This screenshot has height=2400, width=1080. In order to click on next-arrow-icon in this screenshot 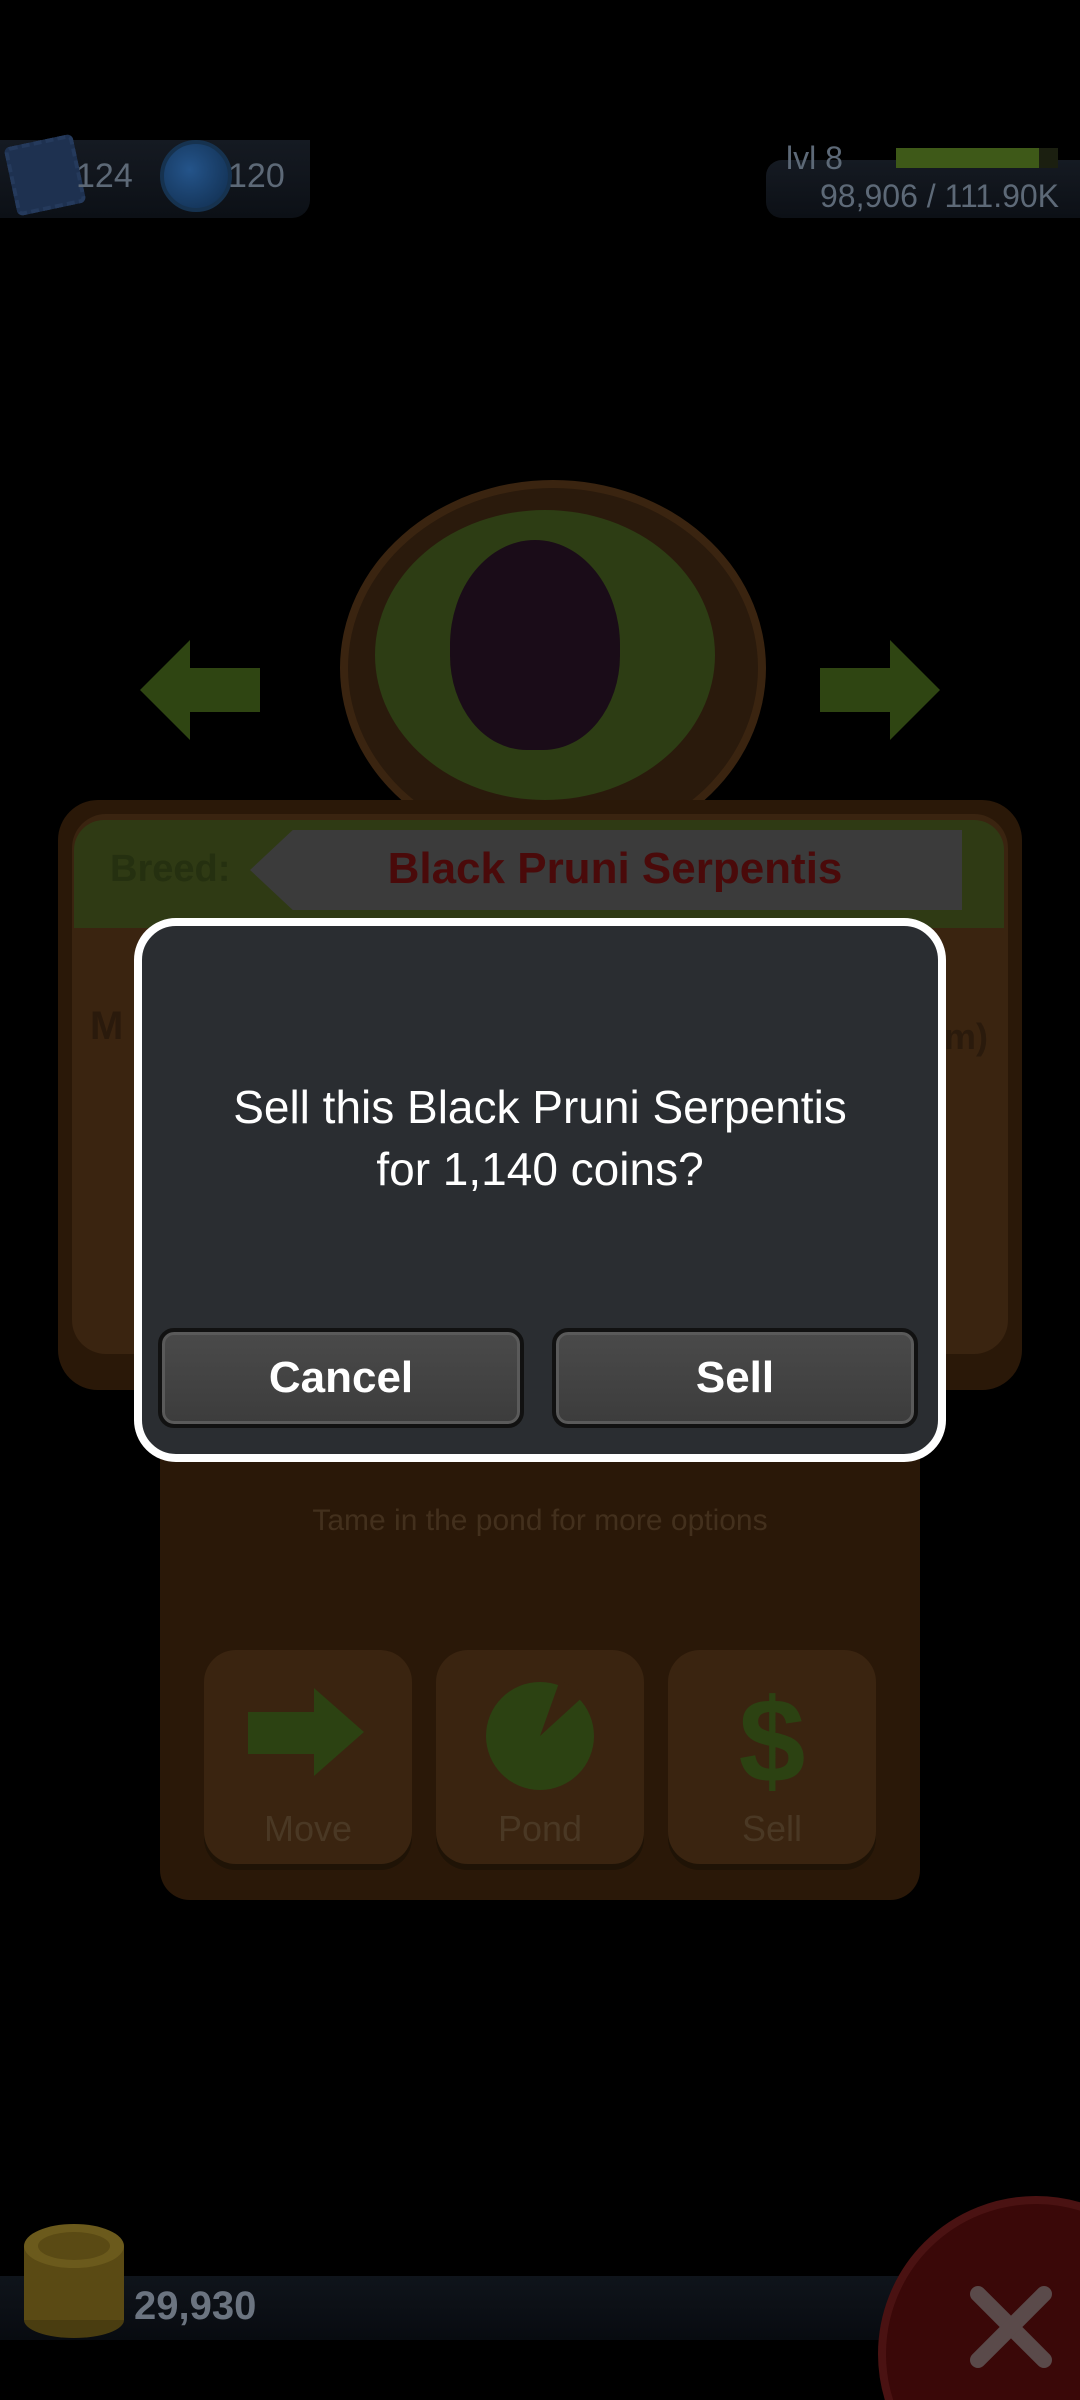, I will do `click(880, 690)`.